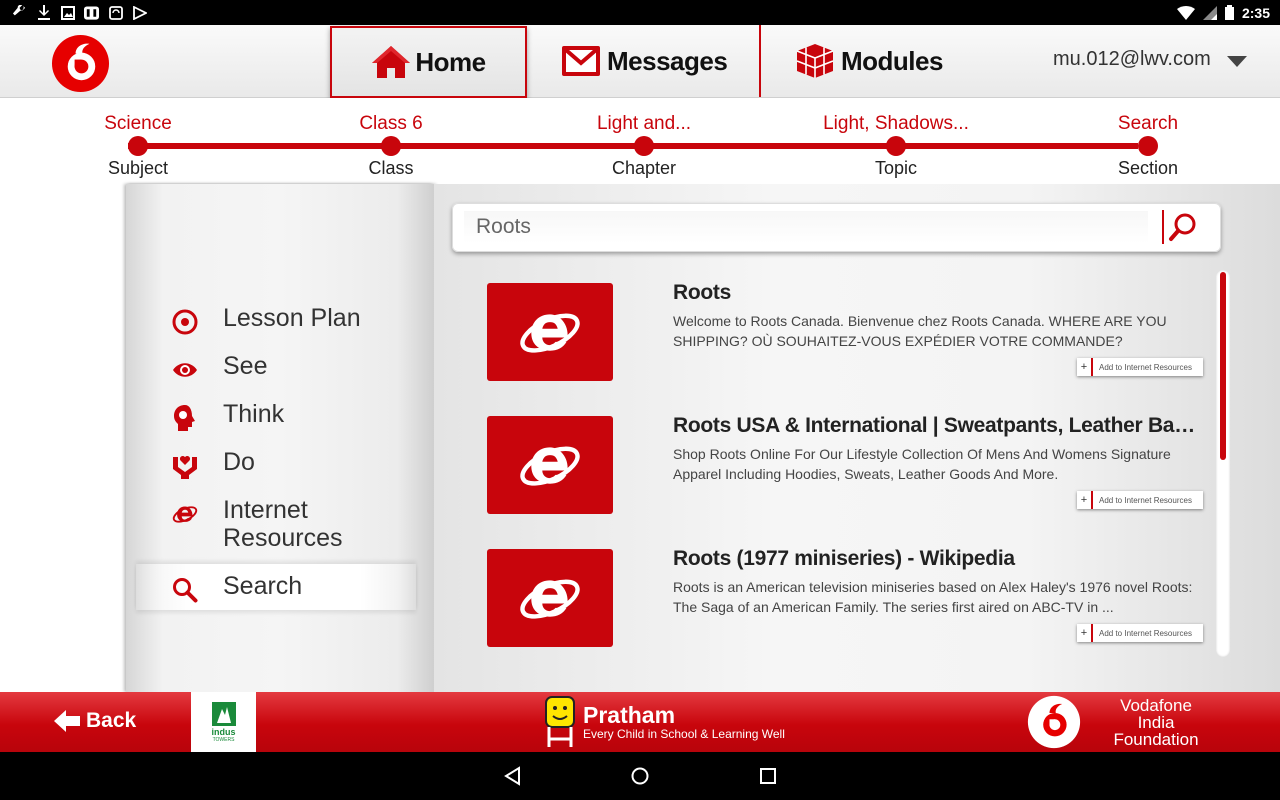  Describe the element at coordinates (806, 227) in the screenshot. I see `search-input` at that location.